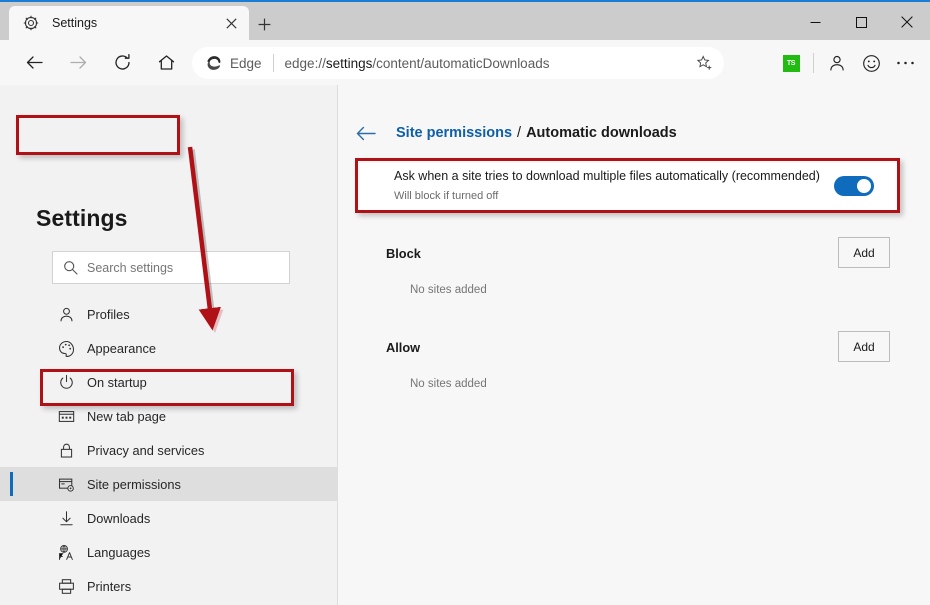  What do you see at coordinates (169, 518) in the screenshot?
I see `sidebar-item-downloads: Downloads` at bounding box center [169, 518].